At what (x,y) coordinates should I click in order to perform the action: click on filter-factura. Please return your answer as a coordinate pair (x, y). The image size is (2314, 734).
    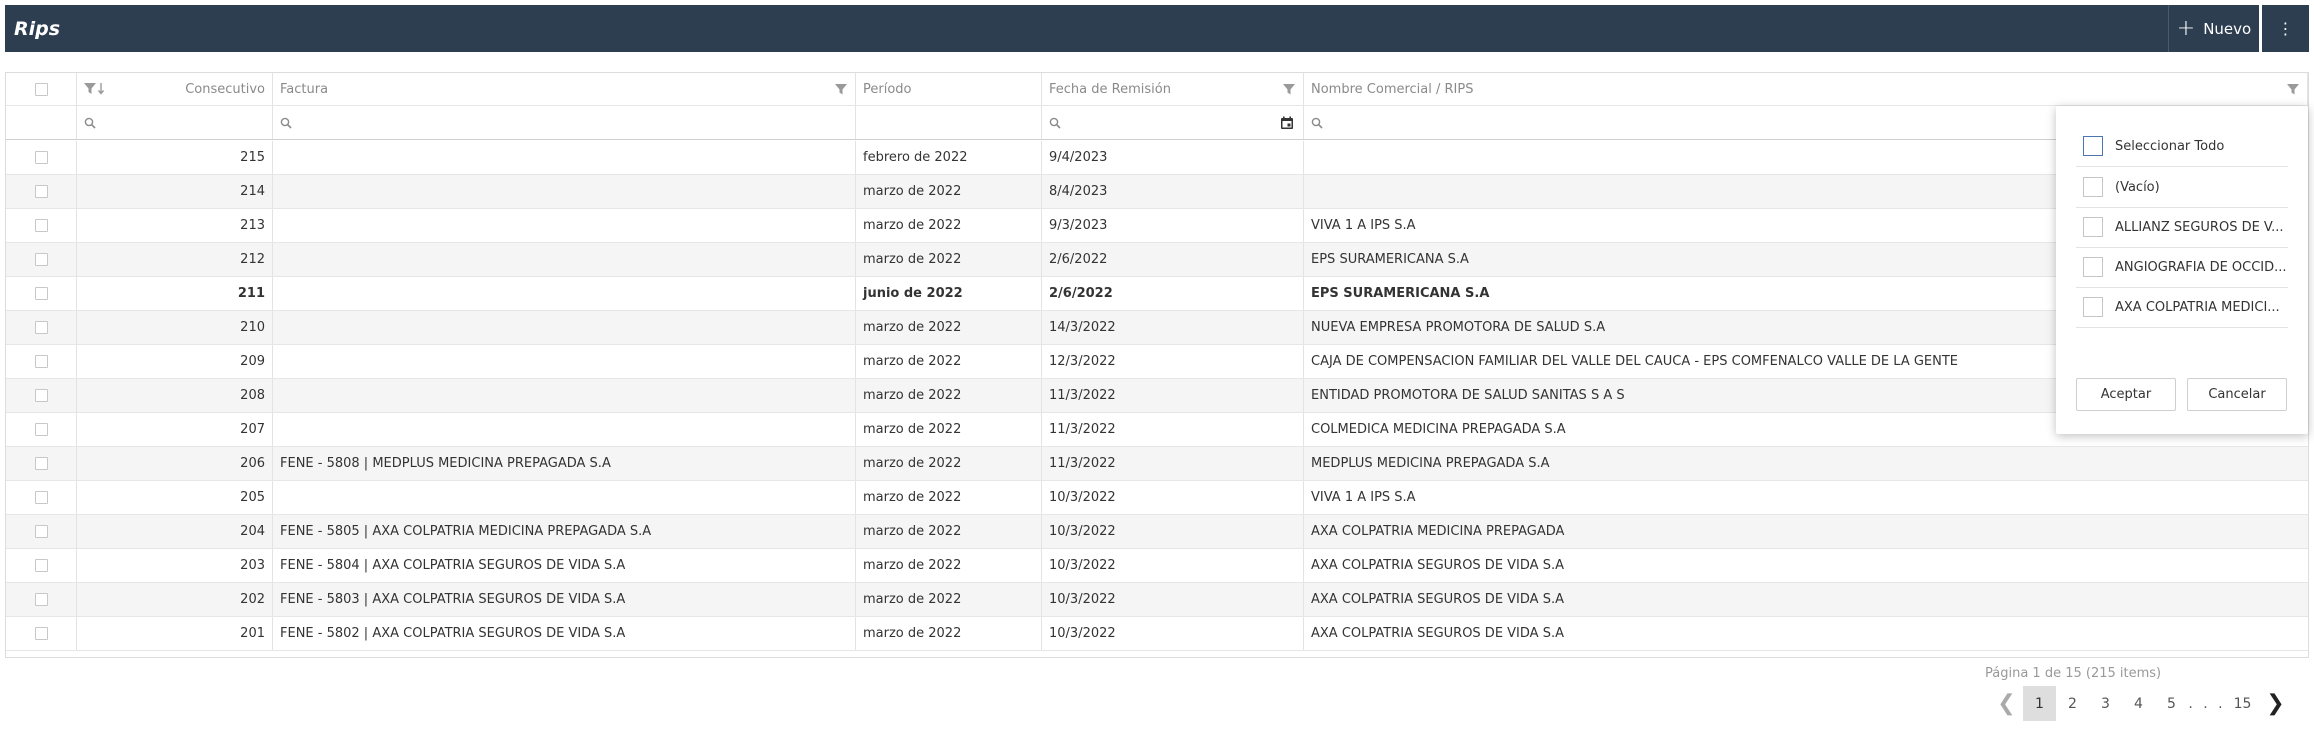
    Looking at the image, I should click on (564, 122).